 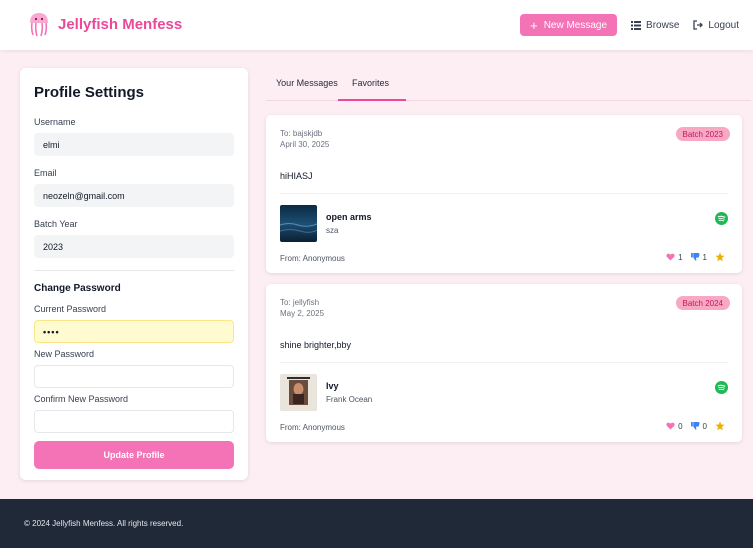 I want to click on dislike-button: 0, so click(x=698, y=426).